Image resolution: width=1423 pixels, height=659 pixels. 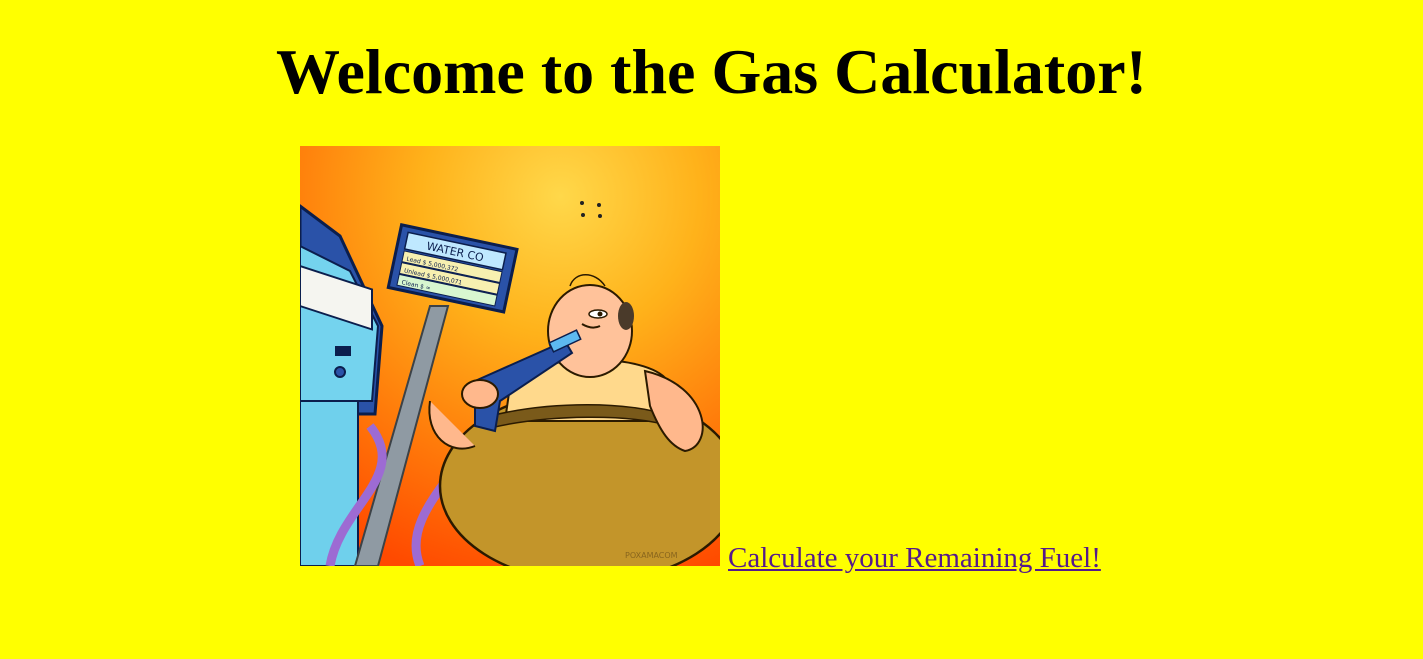 What do you see at coordinates (651, 555) in the screenshot?
I see `artist-signature: POXAMACOM` at bounding box center [651, 555].